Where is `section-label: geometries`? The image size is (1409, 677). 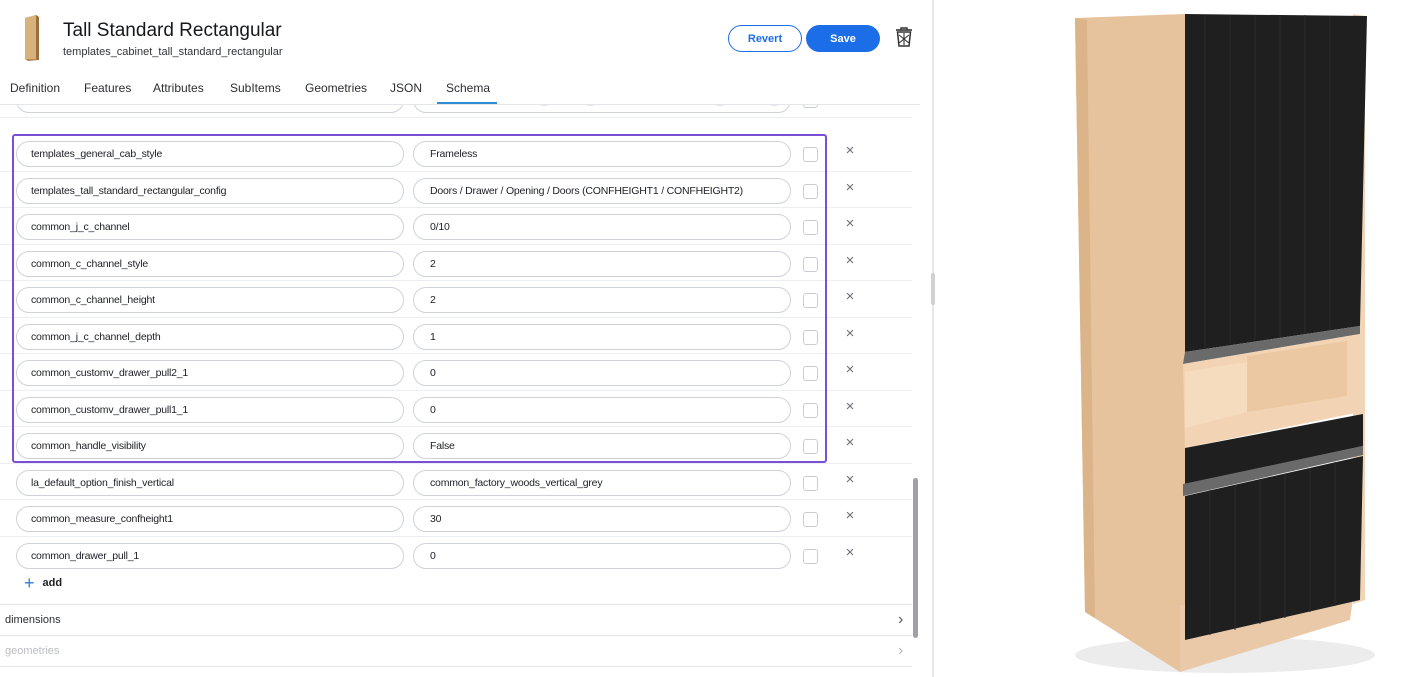
section-label: geometries is located at coordinates (32, 651).